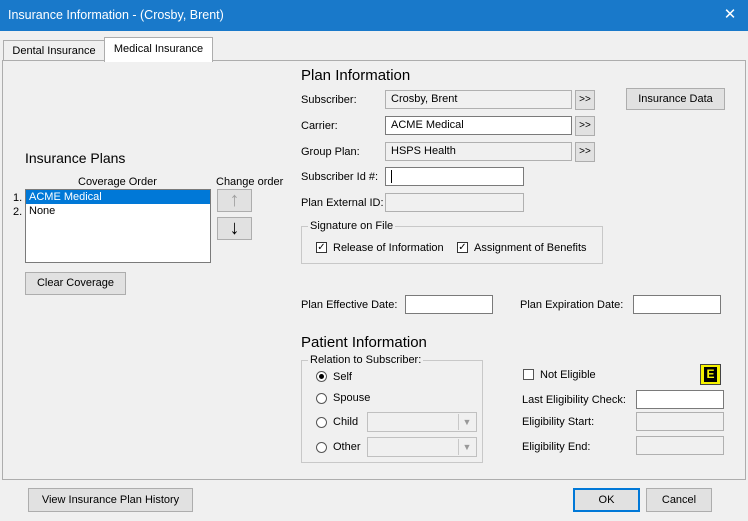 This screenshot has height=521, width=748. Describe the element at coordinates (75, 158) in the screenshot. I see `insurance-plans-heading: Insurance Plans` at that location.